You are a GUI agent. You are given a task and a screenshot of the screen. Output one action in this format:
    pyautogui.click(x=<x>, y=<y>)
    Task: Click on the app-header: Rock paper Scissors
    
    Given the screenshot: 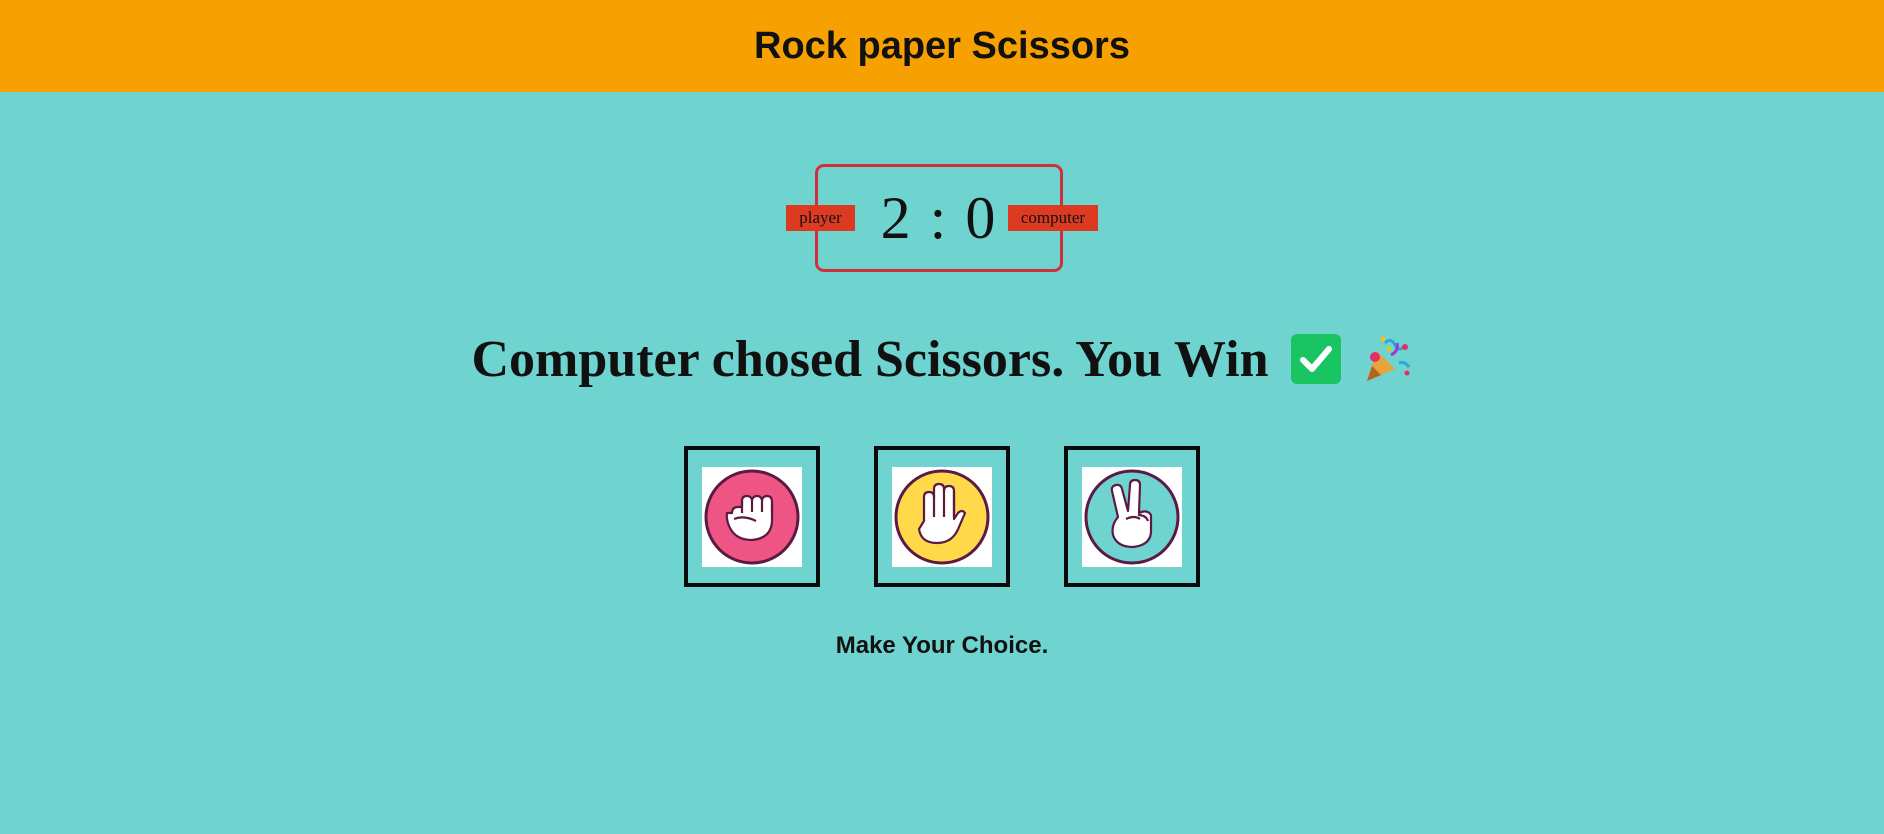 What is the action you would take?
    pyautogui.click(x=942, y=46)
    